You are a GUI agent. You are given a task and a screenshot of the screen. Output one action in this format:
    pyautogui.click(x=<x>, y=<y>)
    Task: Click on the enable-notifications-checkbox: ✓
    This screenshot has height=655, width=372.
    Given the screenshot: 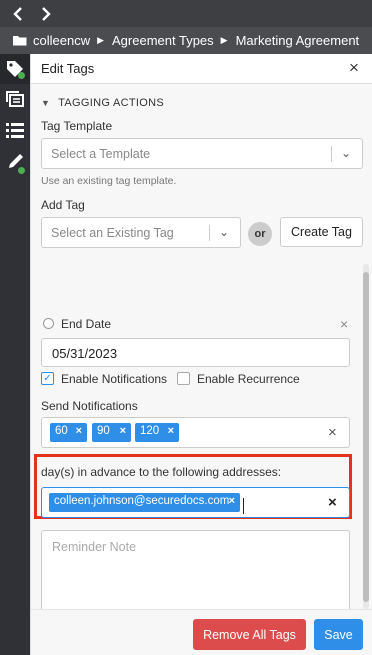 What is the action you would take?
    pyautogui.click(x=47, y=378)
    